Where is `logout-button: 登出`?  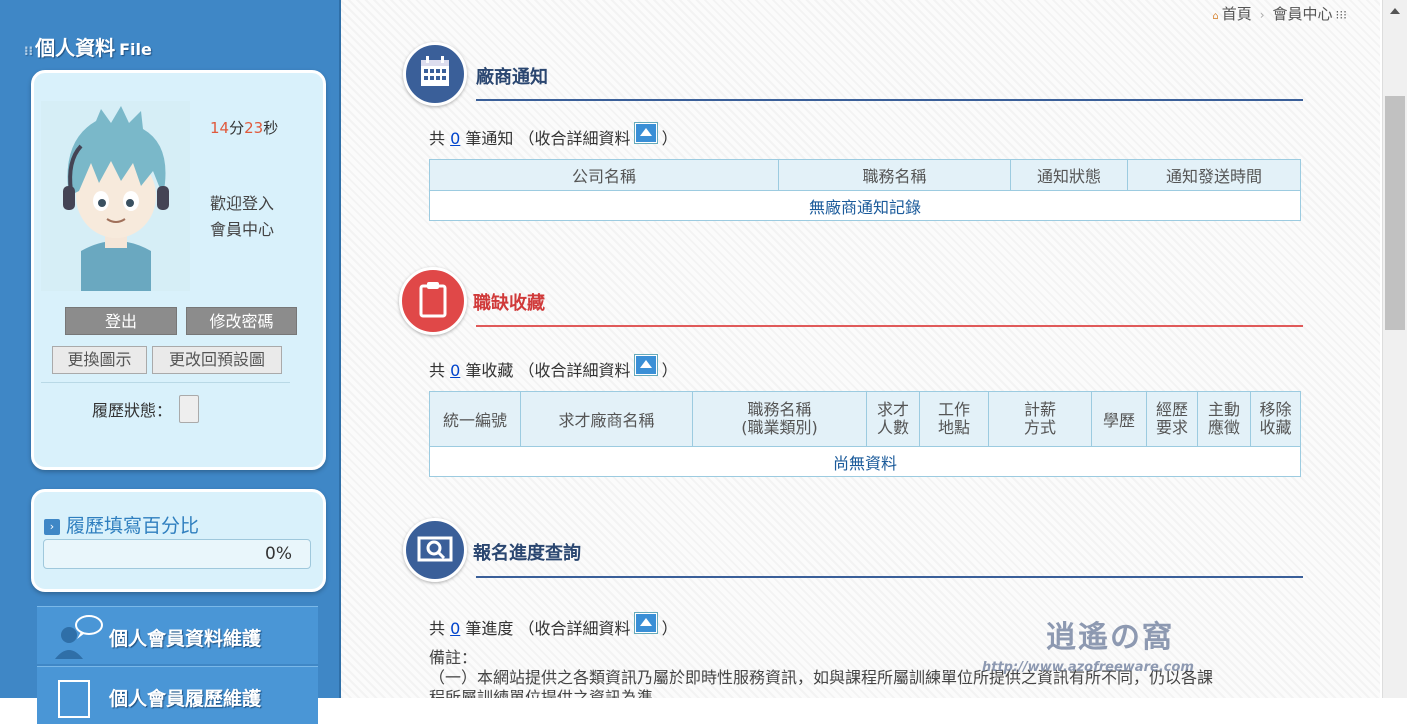 logout-button: 登出 is located at coordinates (121, 321).